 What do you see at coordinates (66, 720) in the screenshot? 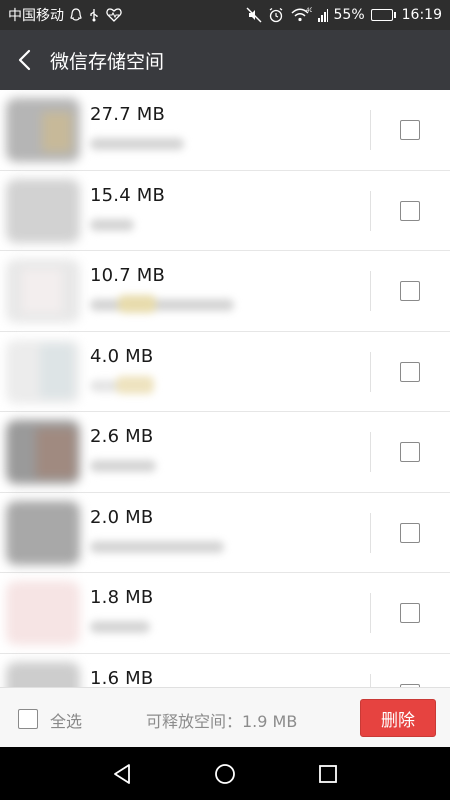
I see `select-all-label: 全选` at bounding box center [66, 720].